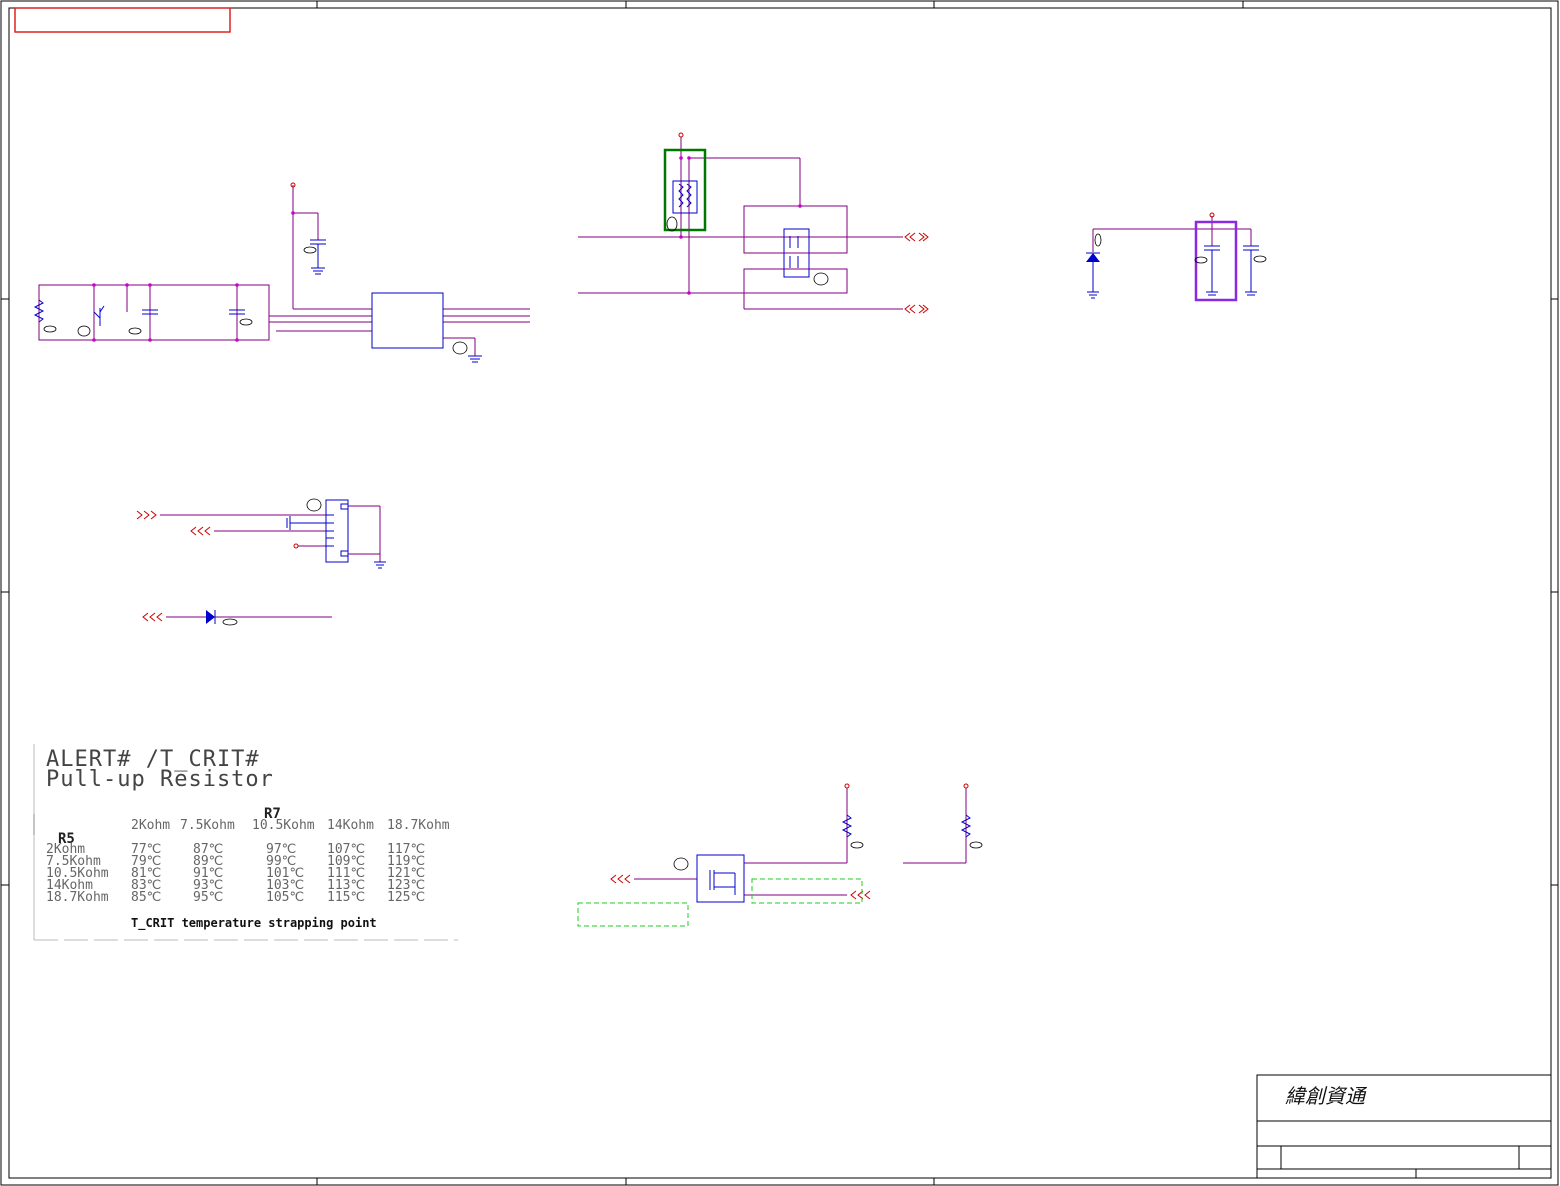 The height and width of the screenshot is (1186, 1560). Describe the element at coordinates (336, 534) in the screenshot. I see `fan-connector-components` at that location.